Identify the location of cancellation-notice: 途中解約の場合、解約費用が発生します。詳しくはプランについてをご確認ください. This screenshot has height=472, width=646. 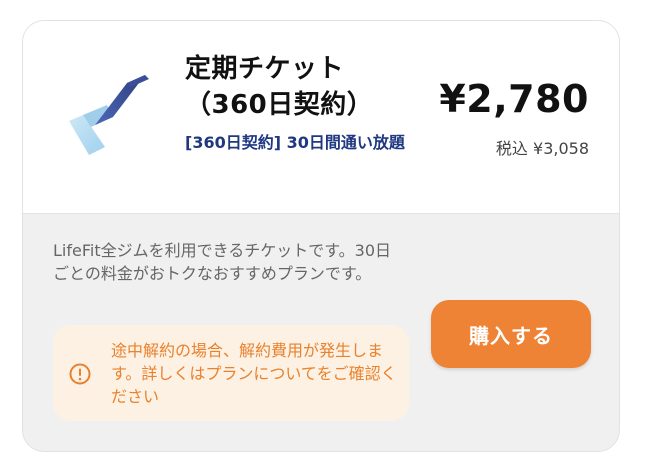
(231, 373).